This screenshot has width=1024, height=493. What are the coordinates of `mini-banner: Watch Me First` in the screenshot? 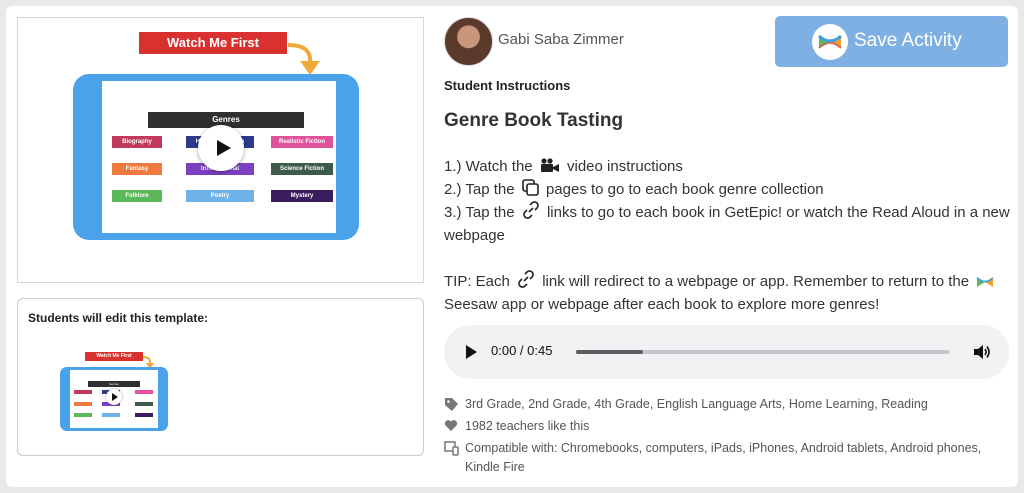 It's located at (114, 356).